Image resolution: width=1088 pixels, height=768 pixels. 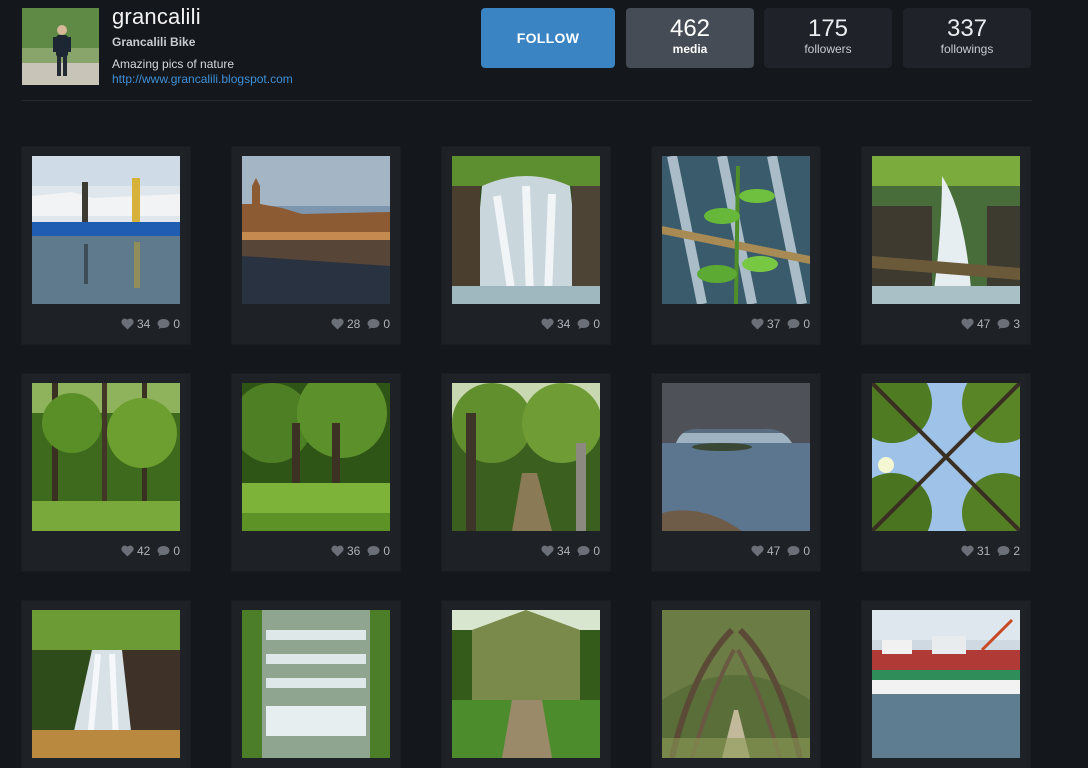 I want to click on website-link: http://www.grancalili.blogspot.com, so click(x=202, y=79).